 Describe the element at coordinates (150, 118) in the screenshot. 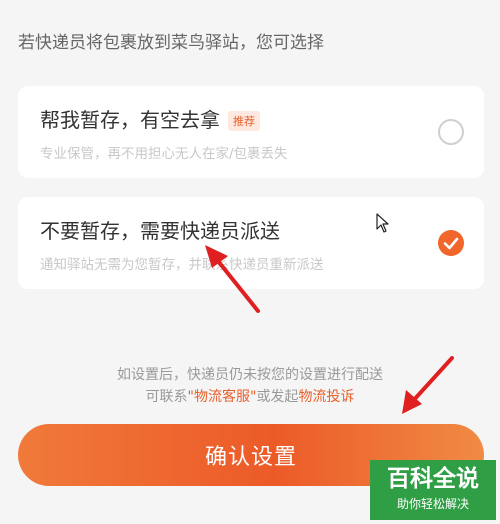

I see `option-store-title: 帮我暂存，有空去拿 推荐` at that location.